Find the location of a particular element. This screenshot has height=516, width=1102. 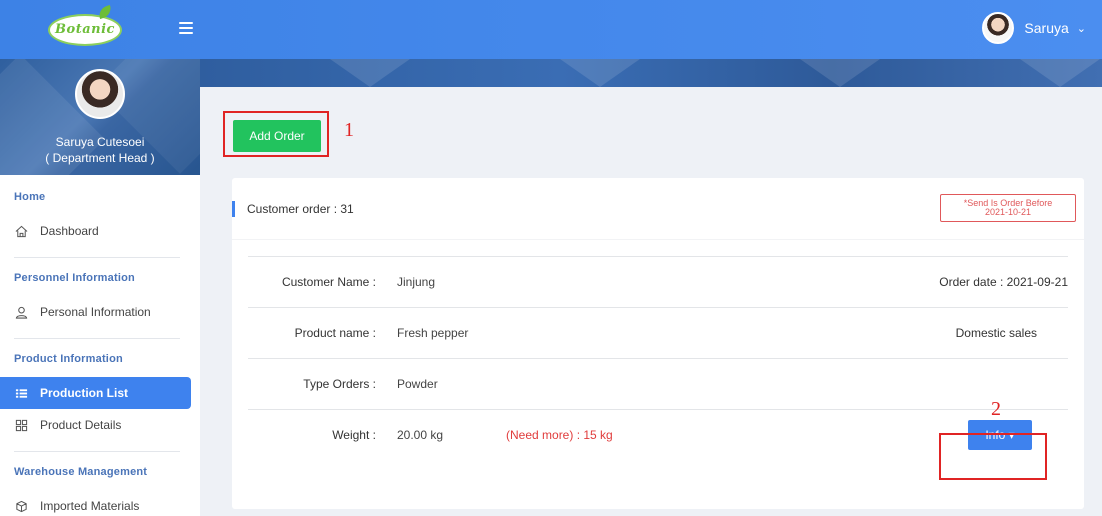

sidebar-item-dashboard: Dashboard is located at coordinates (100, 231).